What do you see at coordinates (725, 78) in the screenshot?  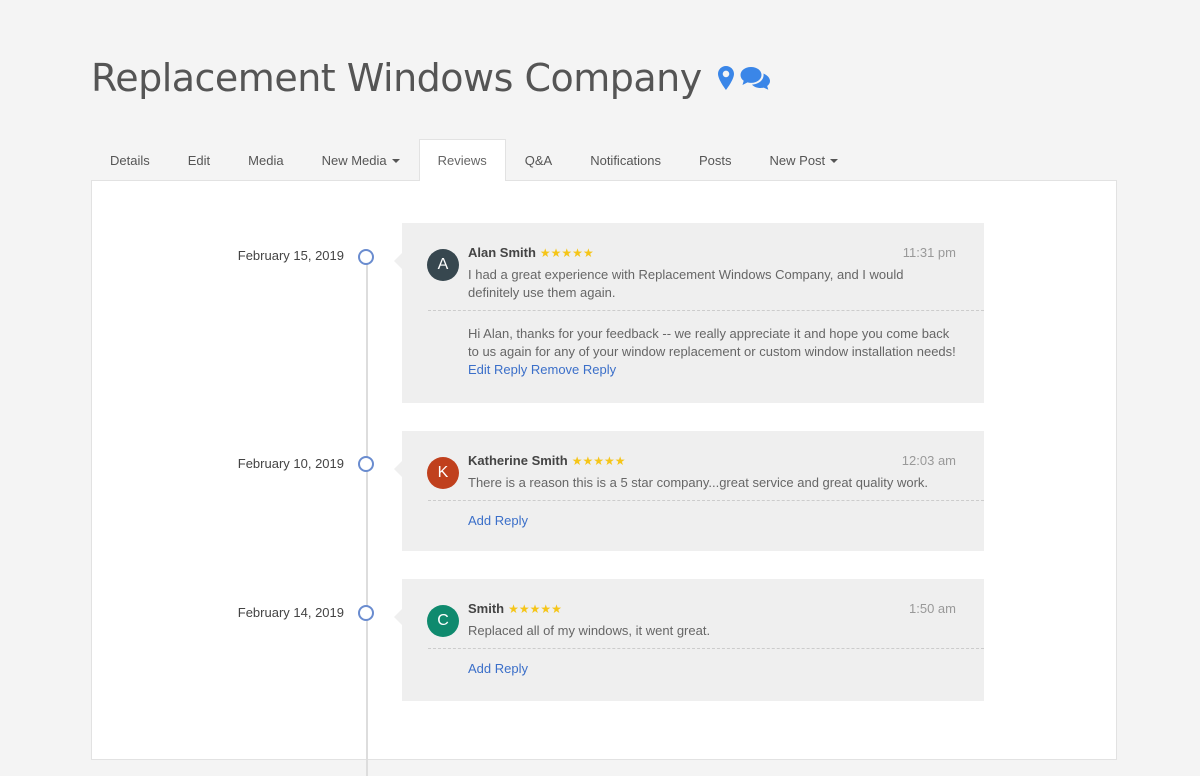 I see `map-marker-icon` at bounding box center [725, 78].